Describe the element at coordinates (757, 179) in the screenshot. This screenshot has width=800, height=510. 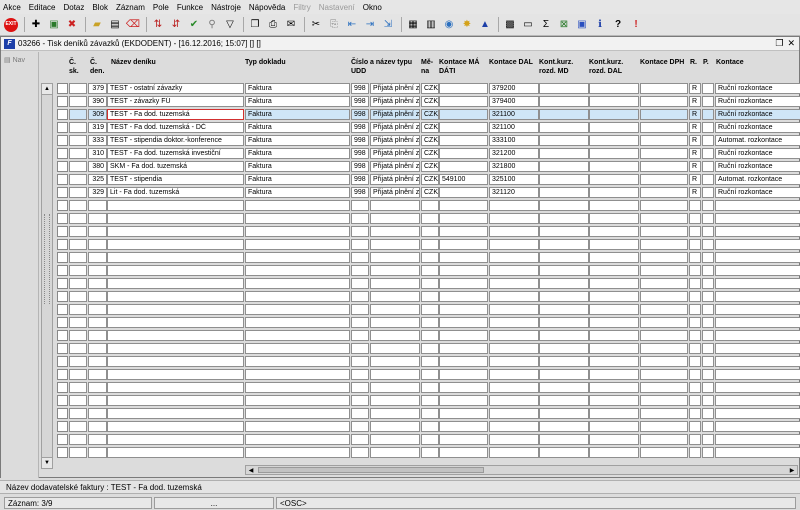
I see `cell-kon: Automat. rozkontace` at that location.